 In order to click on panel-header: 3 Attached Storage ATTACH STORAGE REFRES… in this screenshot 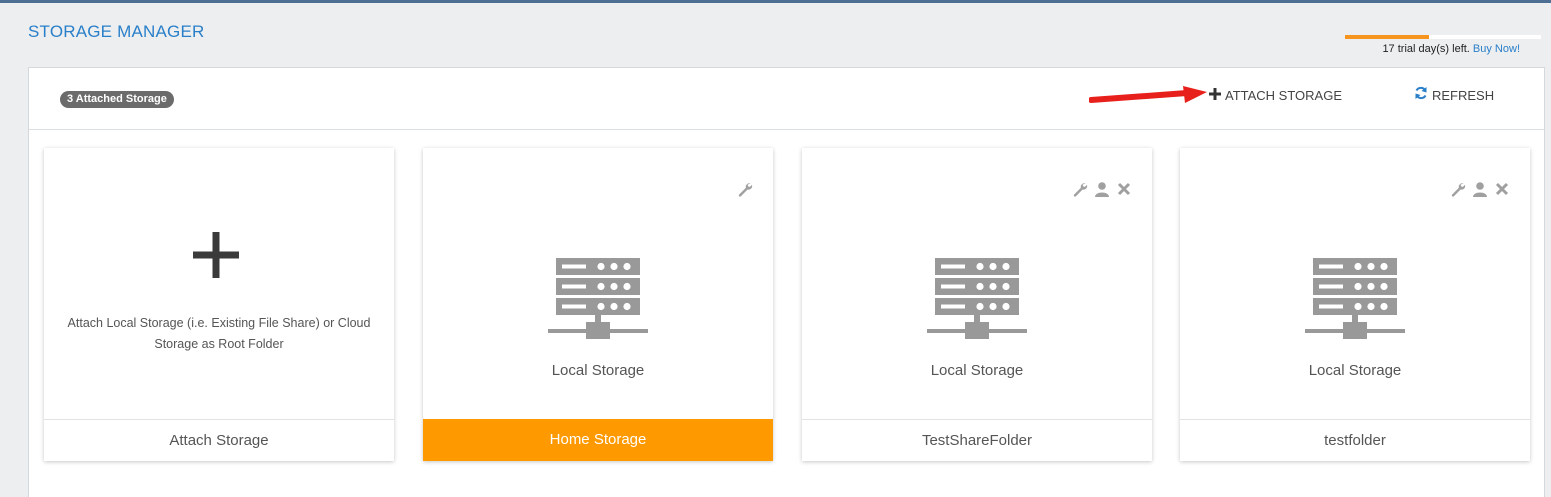, I will do `click(786, 99)`.